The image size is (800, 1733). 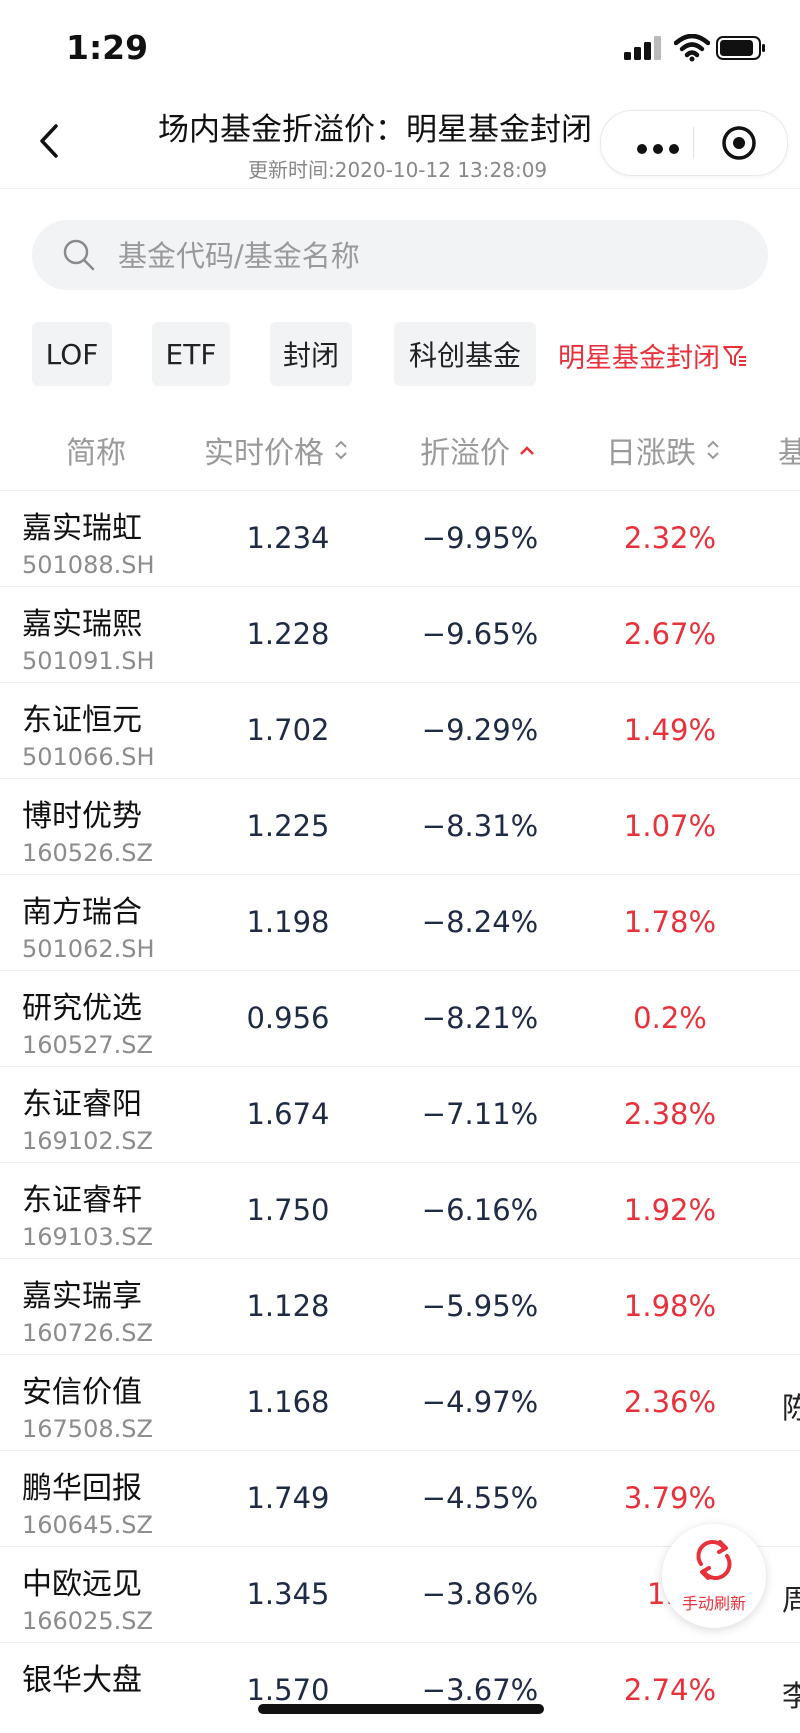 What do you see at coordinates (670, 1018) in the screenshot?
I see `fund-change: 0.2%` at bounding box center [670, 1018].